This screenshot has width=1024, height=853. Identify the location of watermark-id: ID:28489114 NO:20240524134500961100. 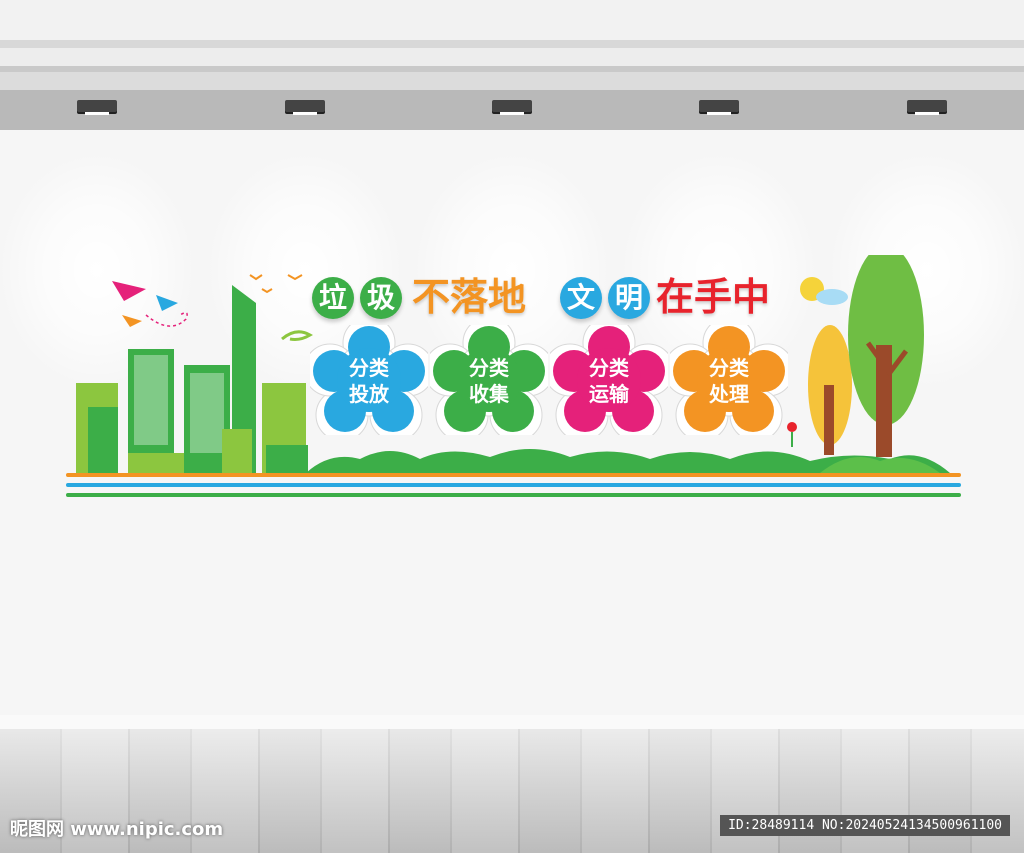
(865, 825).